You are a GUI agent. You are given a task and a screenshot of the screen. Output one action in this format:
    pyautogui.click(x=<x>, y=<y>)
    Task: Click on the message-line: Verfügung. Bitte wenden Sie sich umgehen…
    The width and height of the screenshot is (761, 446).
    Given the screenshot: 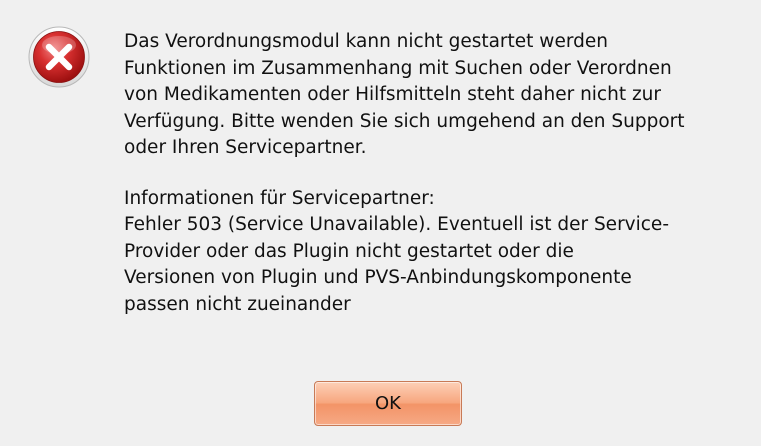 What is the action you would take?
    pyautogui.click(x=404, y=121)
    